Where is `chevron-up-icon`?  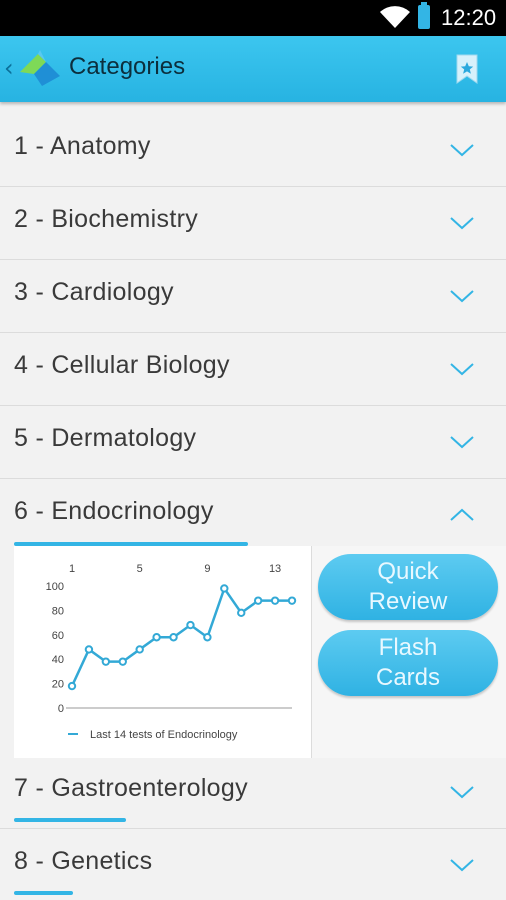 chevron-up-icon is located at coordinates (462, 515).